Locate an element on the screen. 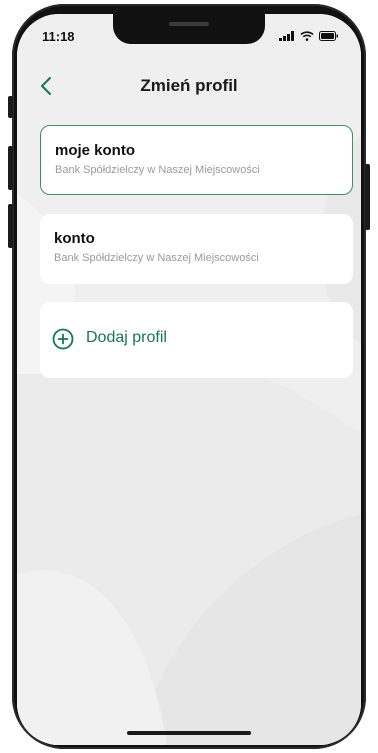 This screenshot has height=753, width=378. status-time: 11:18 is located at coordinates (58, 36).